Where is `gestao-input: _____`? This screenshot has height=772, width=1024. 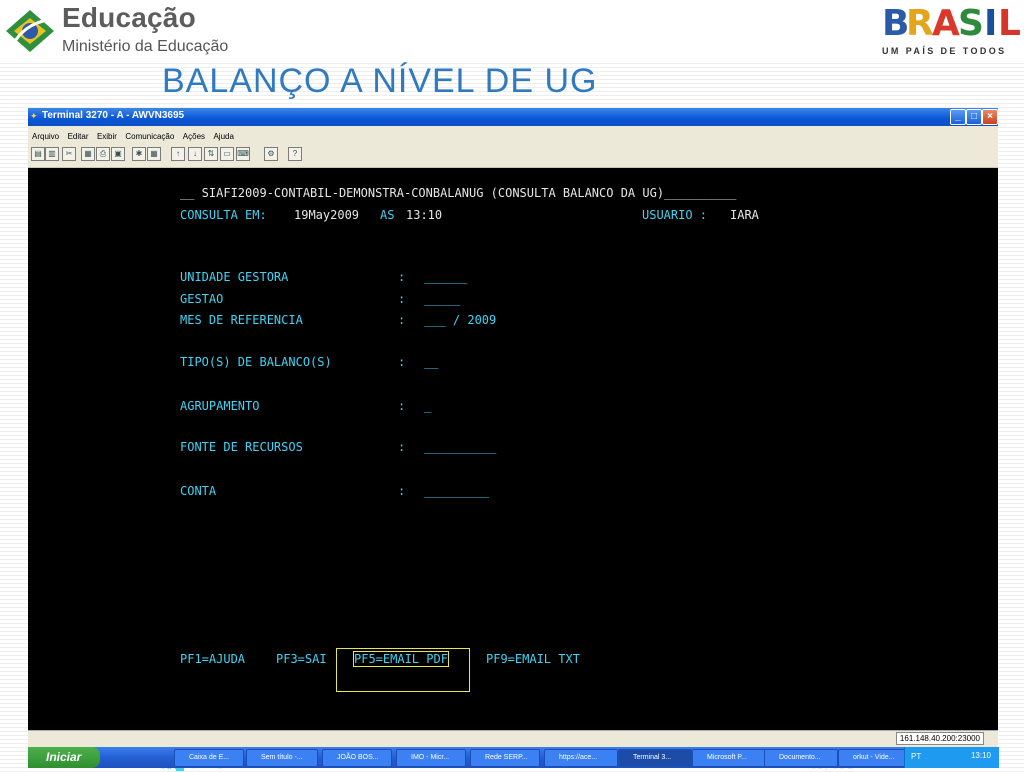 gestao-input: _____ is located at coordinates (442, 299).